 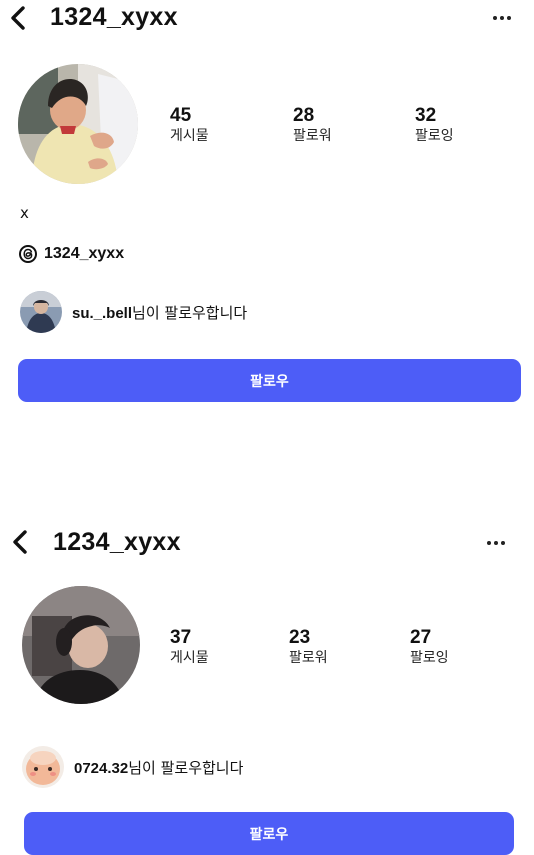 I want to click on stat-followers: 23 팔로워, so click(x=334, y=647).